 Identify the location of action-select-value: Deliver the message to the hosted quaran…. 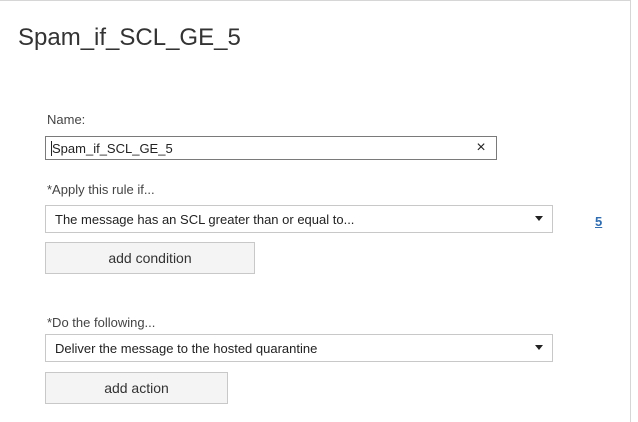
(186, 349).